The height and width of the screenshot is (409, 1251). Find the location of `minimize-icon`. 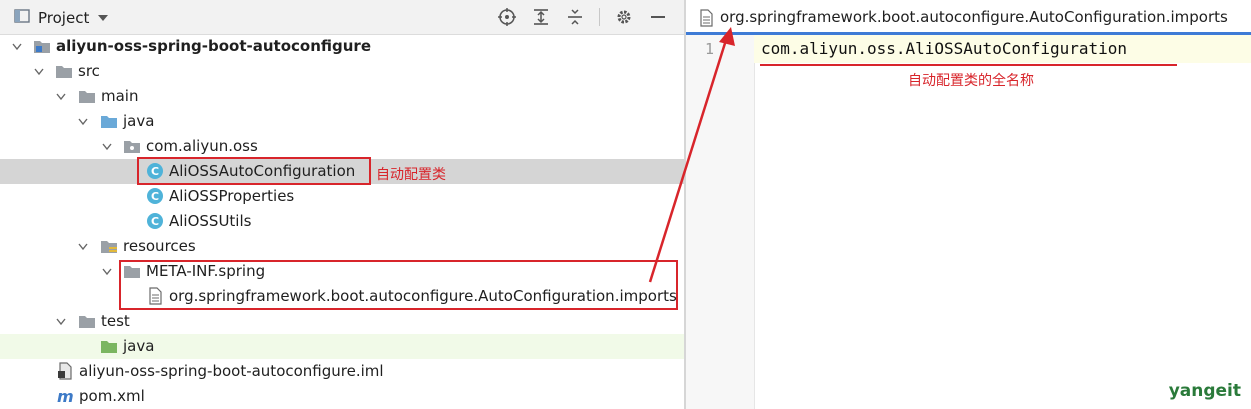

minimize-icon is located at coordinates (658, 17).